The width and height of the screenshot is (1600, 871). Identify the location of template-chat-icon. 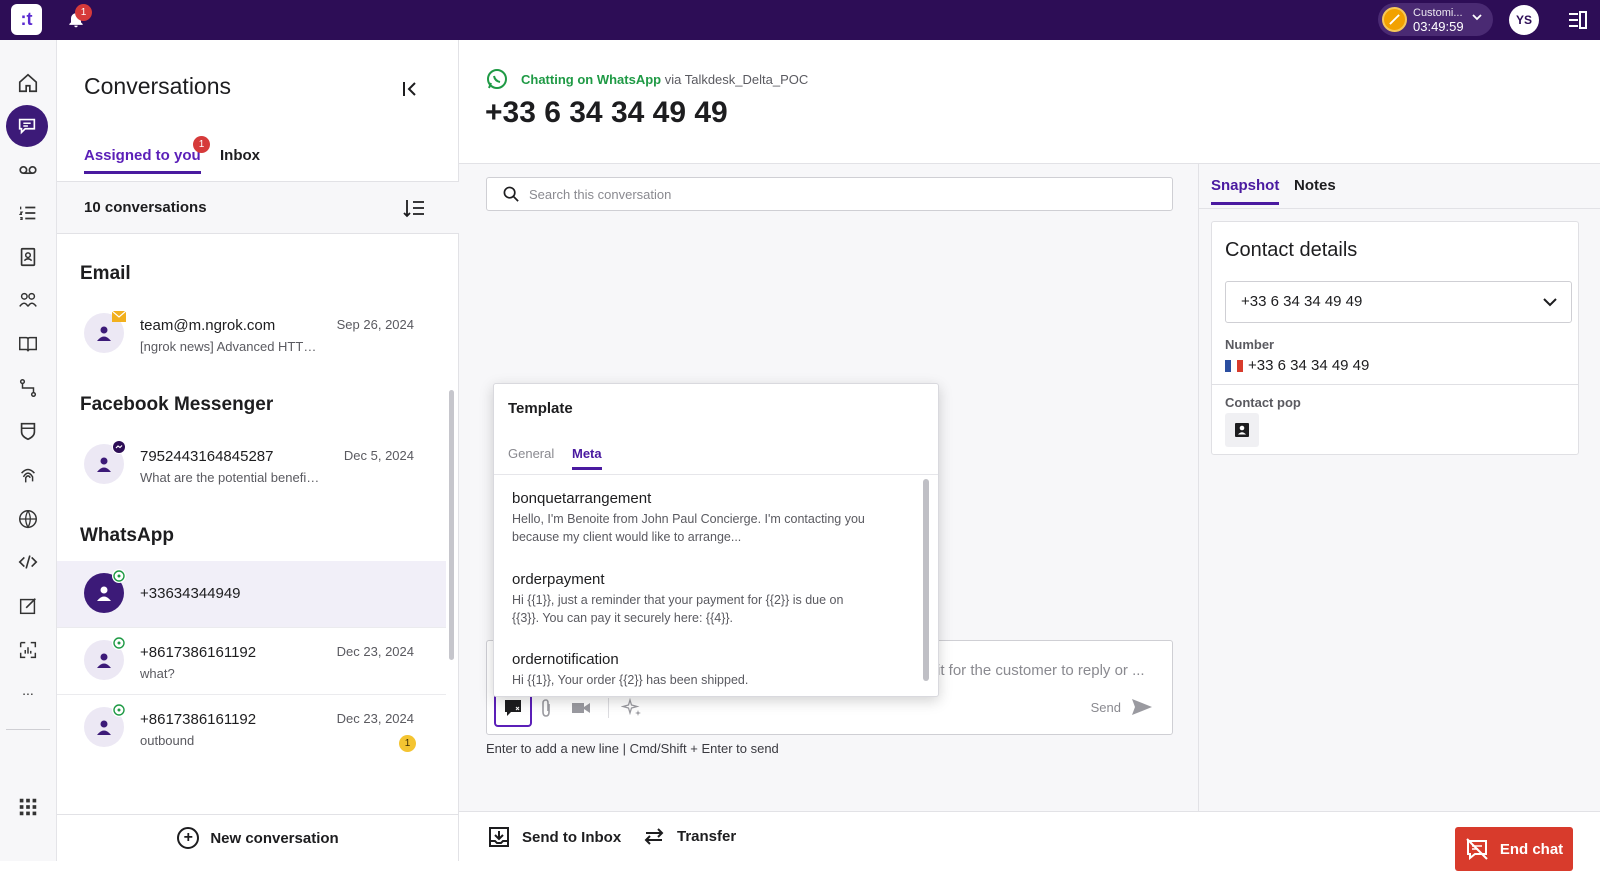
(513, 708).